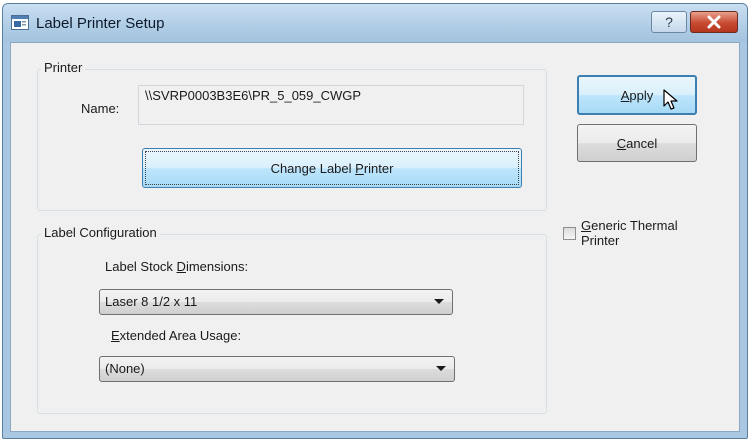 The width and height of the screenshot is (752, 443). I want to click on apply-button: Apply, so click(637, 95).